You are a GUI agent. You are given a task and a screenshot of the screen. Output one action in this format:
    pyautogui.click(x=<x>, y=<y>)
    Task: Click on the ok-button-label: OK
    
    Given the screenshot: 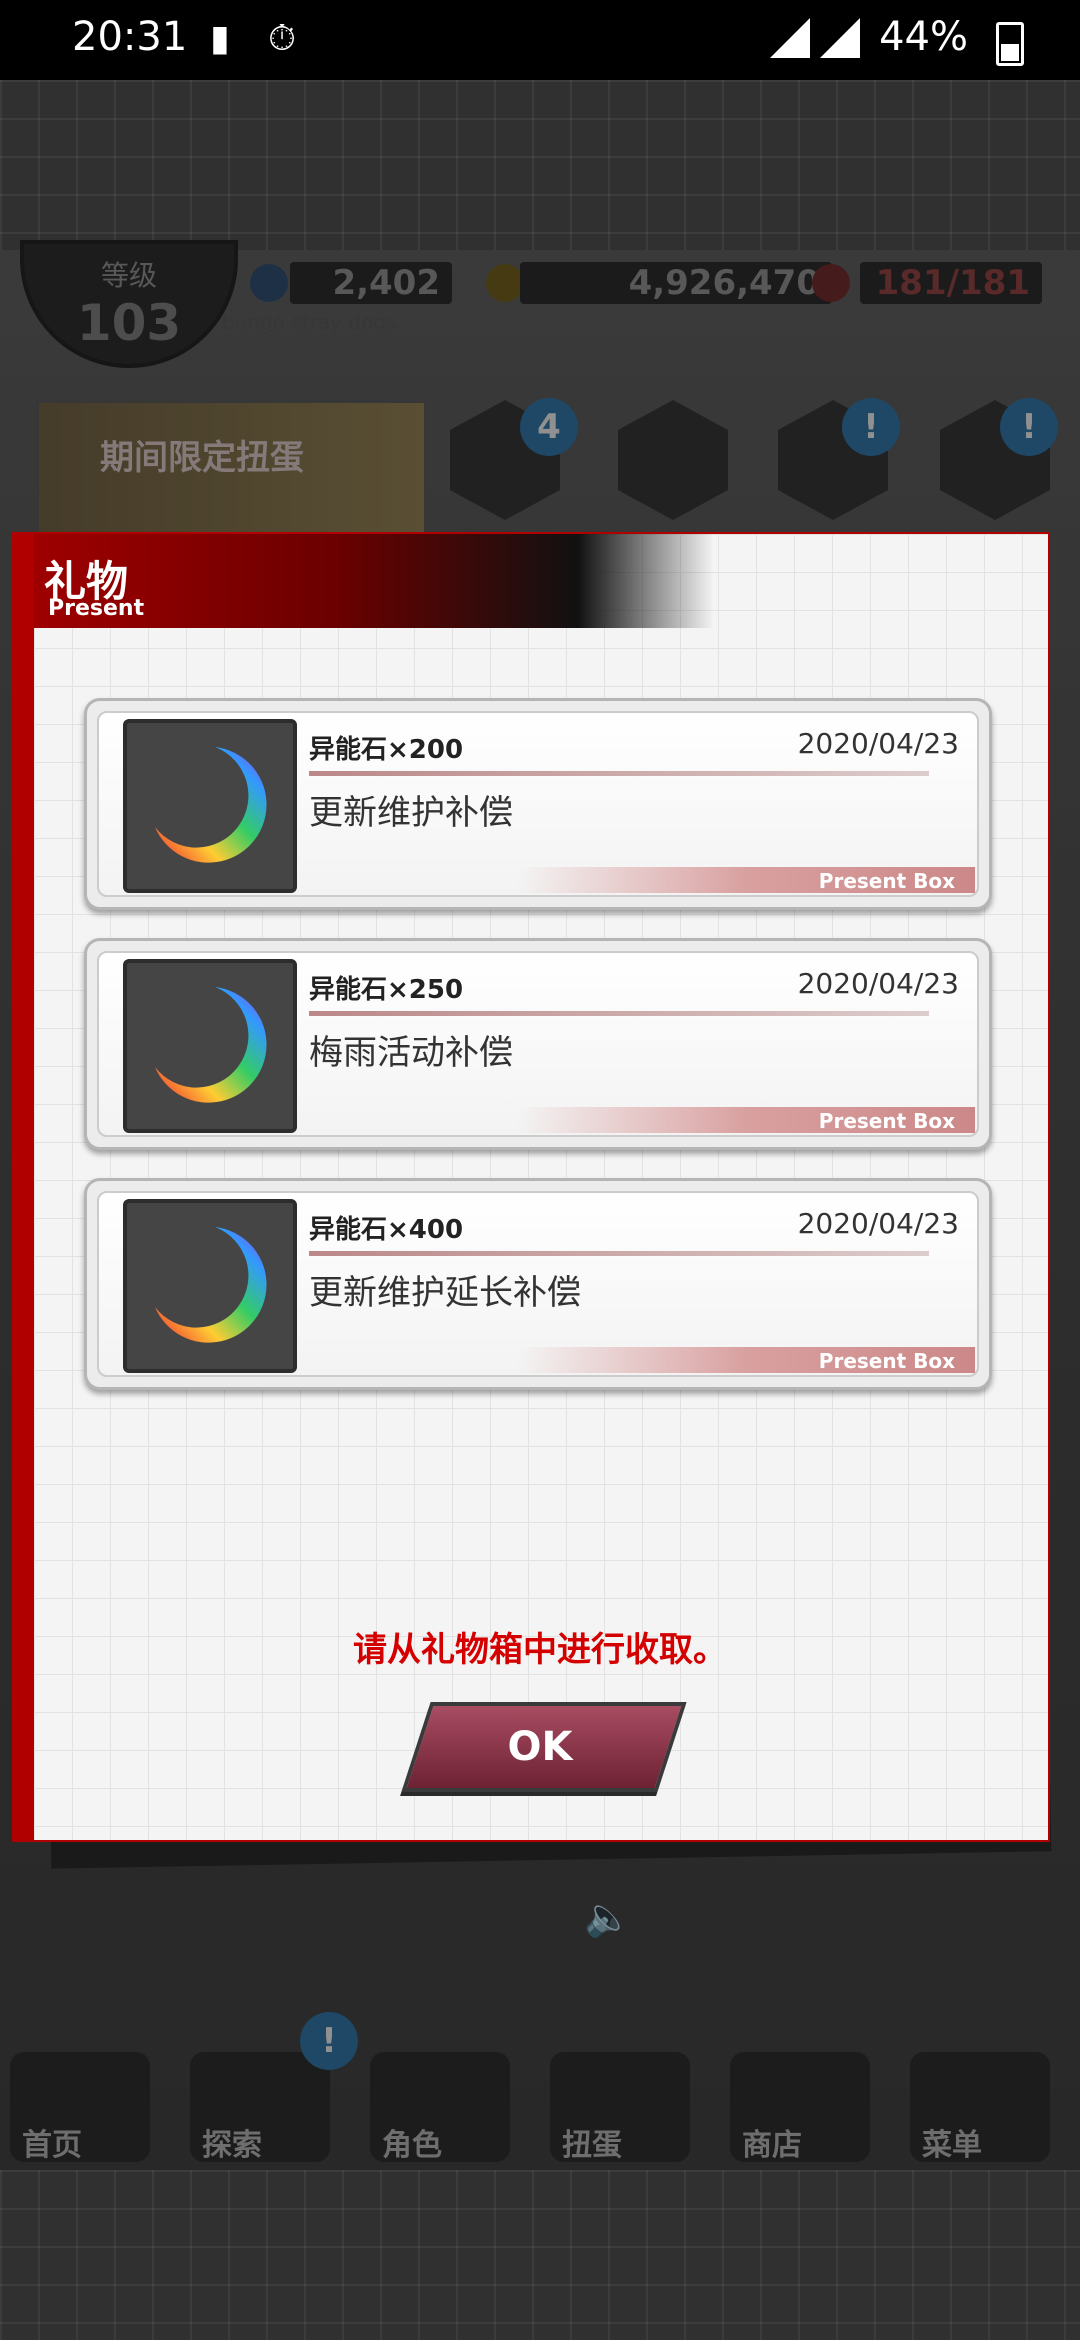 What is the action you would take?
    pyautogui.click(x=540, y=1747)
    